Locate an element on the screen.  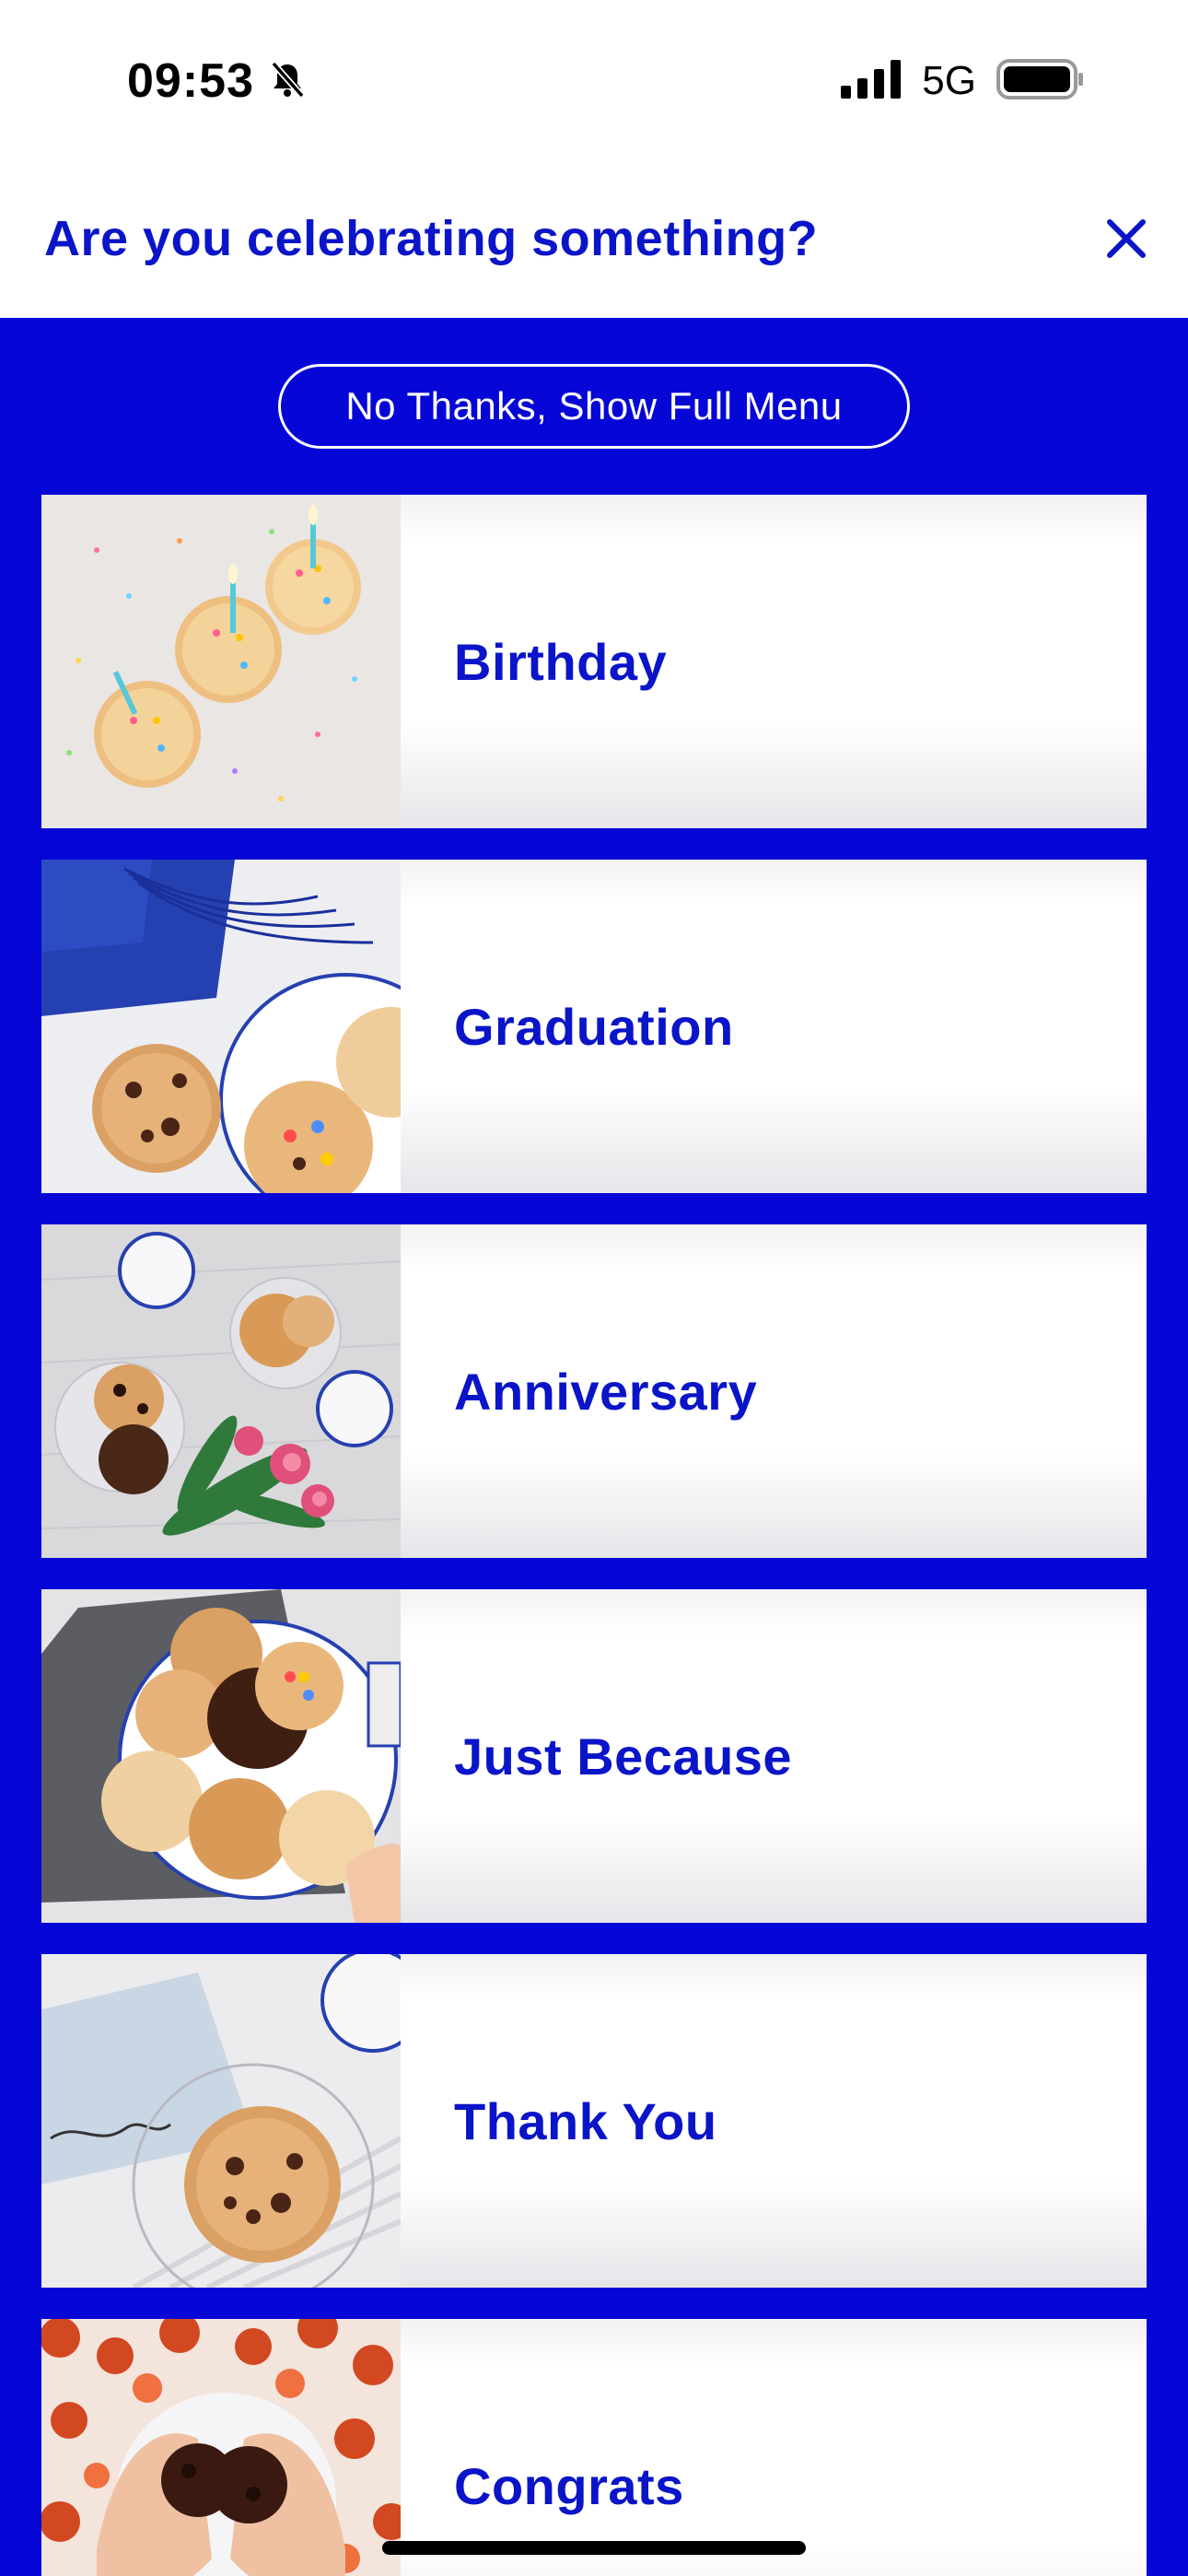
close-icon is located at coordinates (1126, 238).